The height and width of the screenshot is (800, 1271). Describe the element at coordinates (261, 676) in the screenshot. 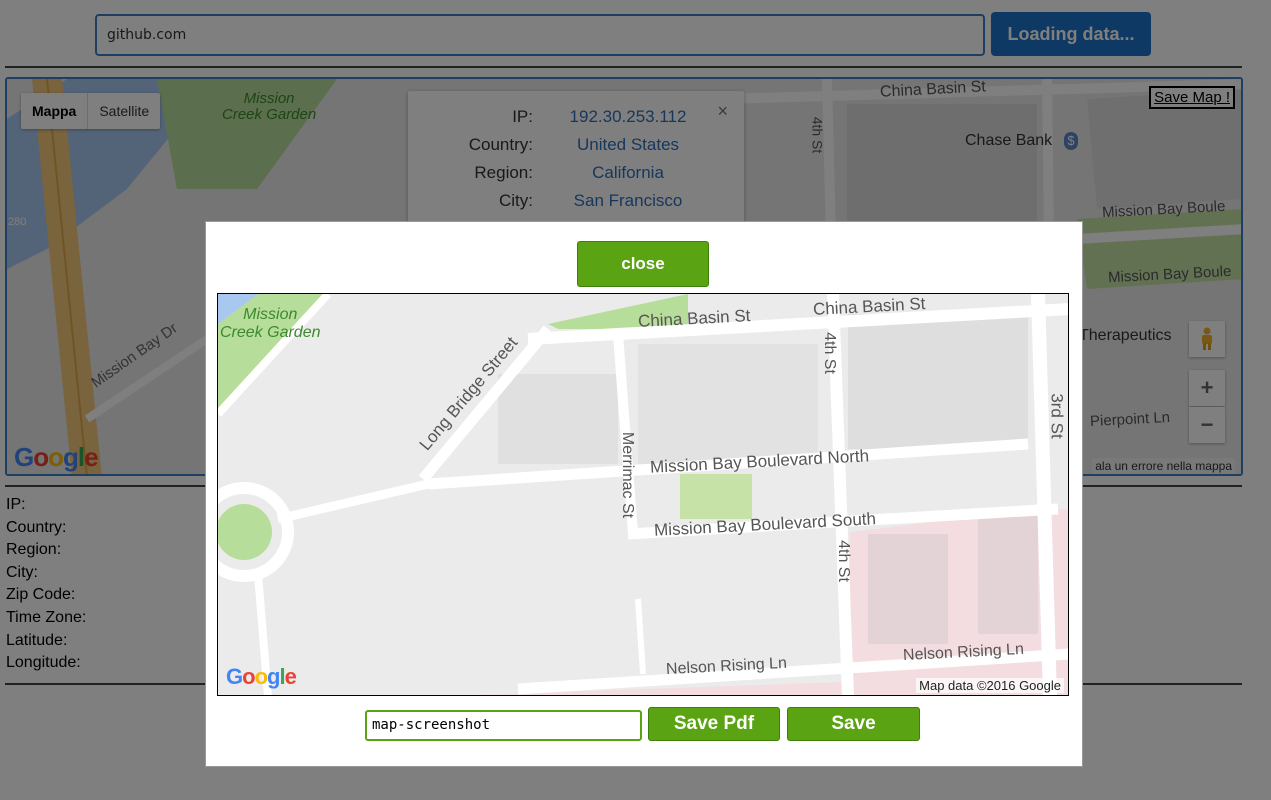

I see `google-logo-icon: Google` at that location.